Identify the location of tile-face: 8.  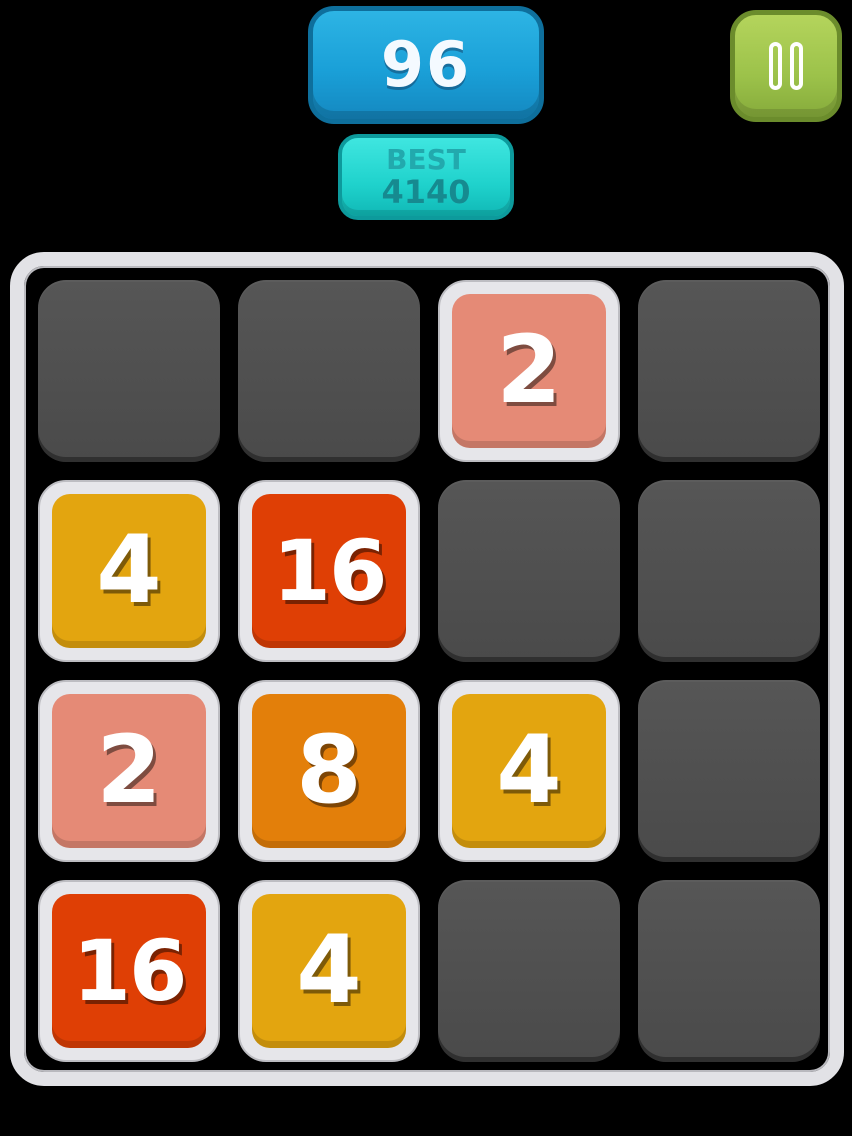
(329, 771).